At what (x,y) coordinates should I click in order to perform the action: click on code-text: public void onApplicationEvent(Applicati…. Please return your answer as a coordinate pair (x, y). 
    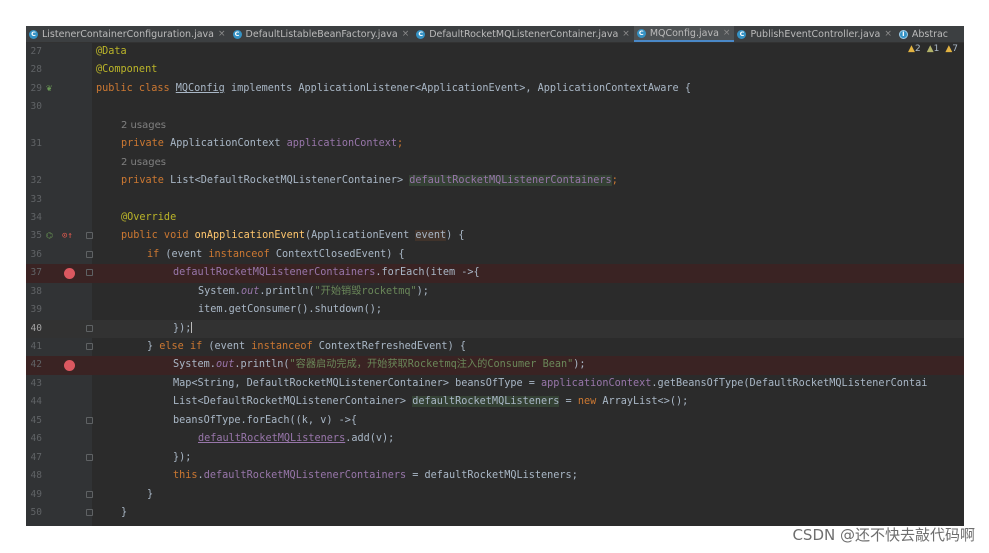
    Looking at the image, I should click on (293, 236).